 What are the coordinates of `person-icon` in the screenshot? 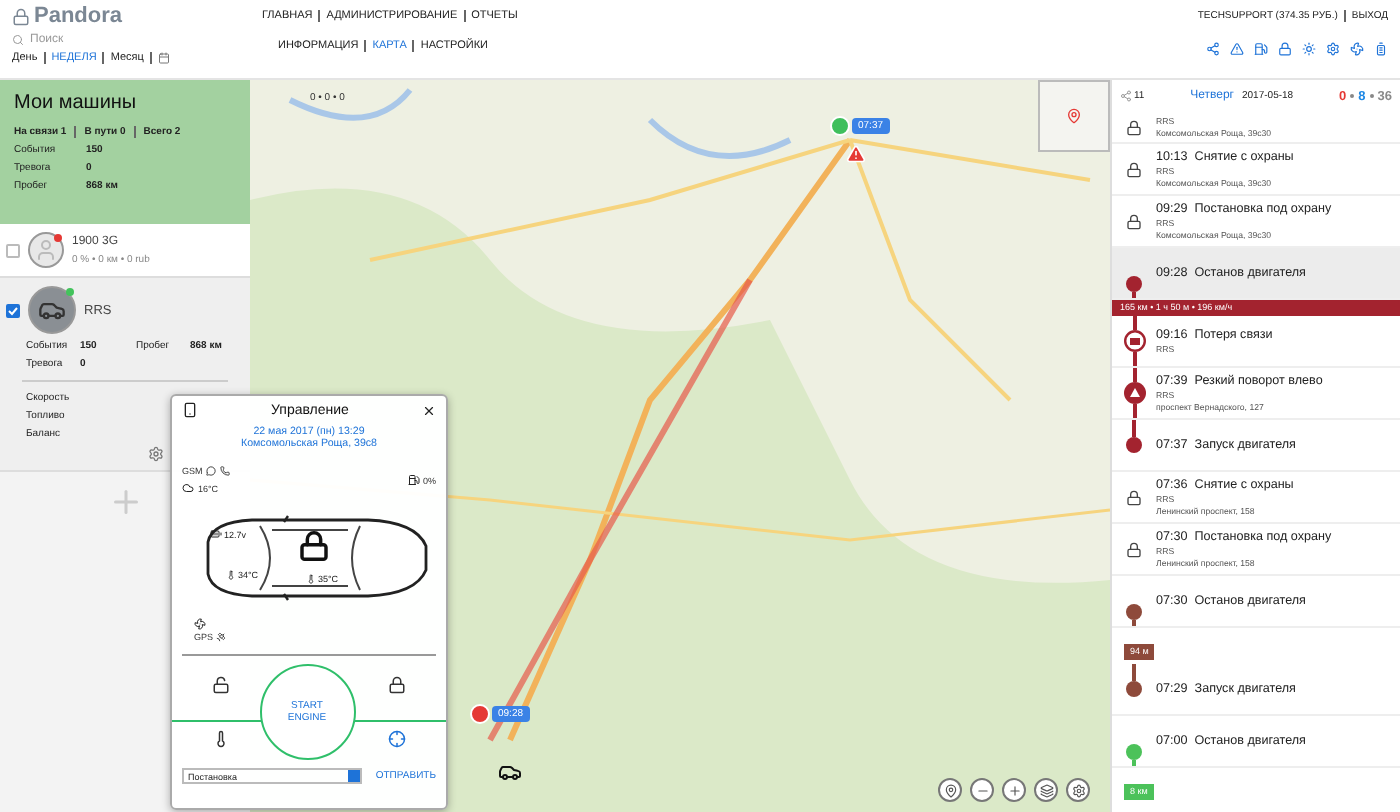 It's located at (46, 250).